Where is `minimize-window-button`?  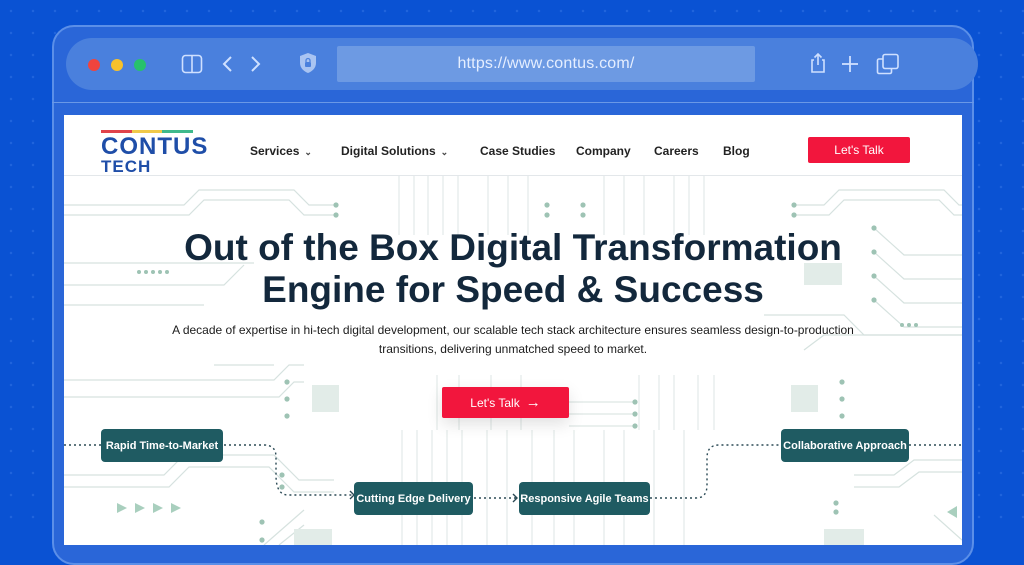
minimize-window-button is located at coordinates (117, 65).